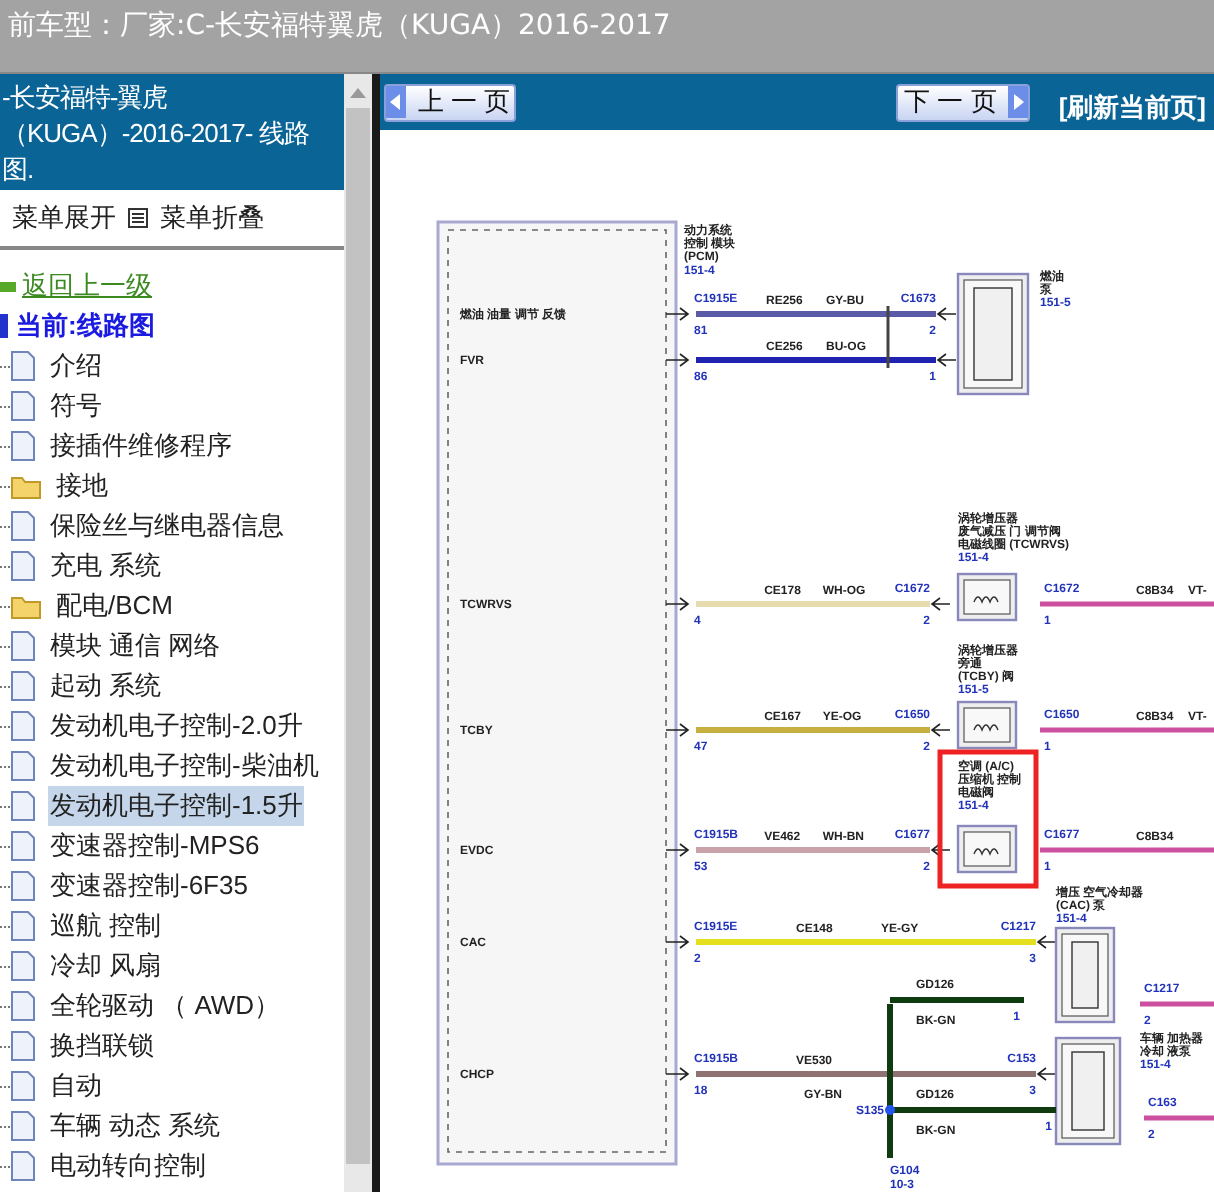 The height and width of the screenshot is (1192, 1214). I want to click on vehicle-title: 前车型：厂家:C-长安福特翼虎（KUGA）2016-2017, so click(339, 26).